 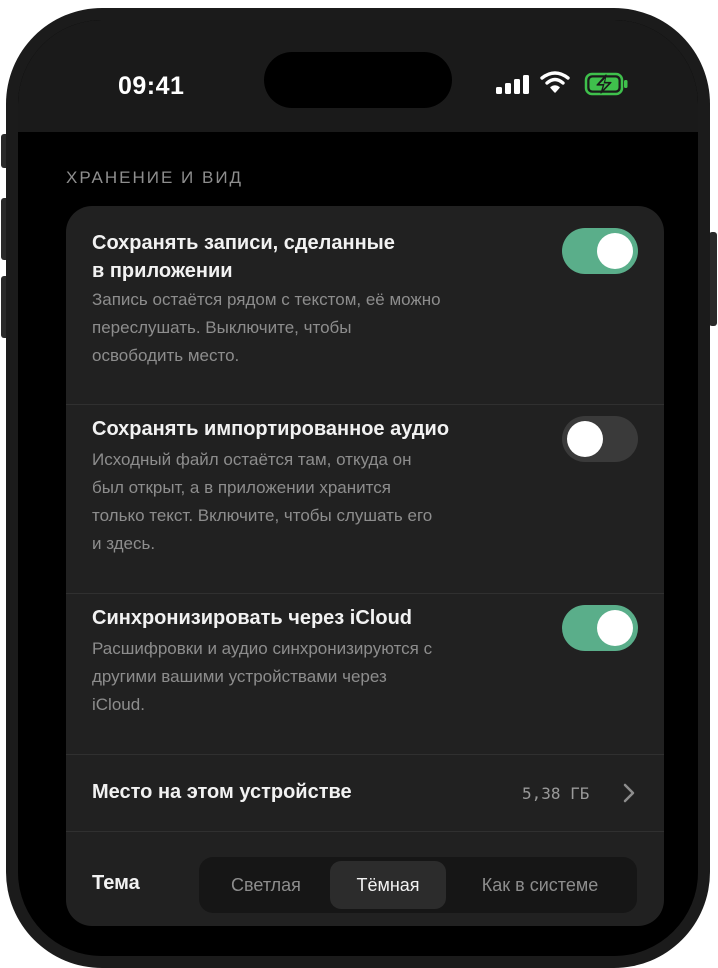 I want to click on theme-option-system: Как в системе, so click(x=540, y=885).